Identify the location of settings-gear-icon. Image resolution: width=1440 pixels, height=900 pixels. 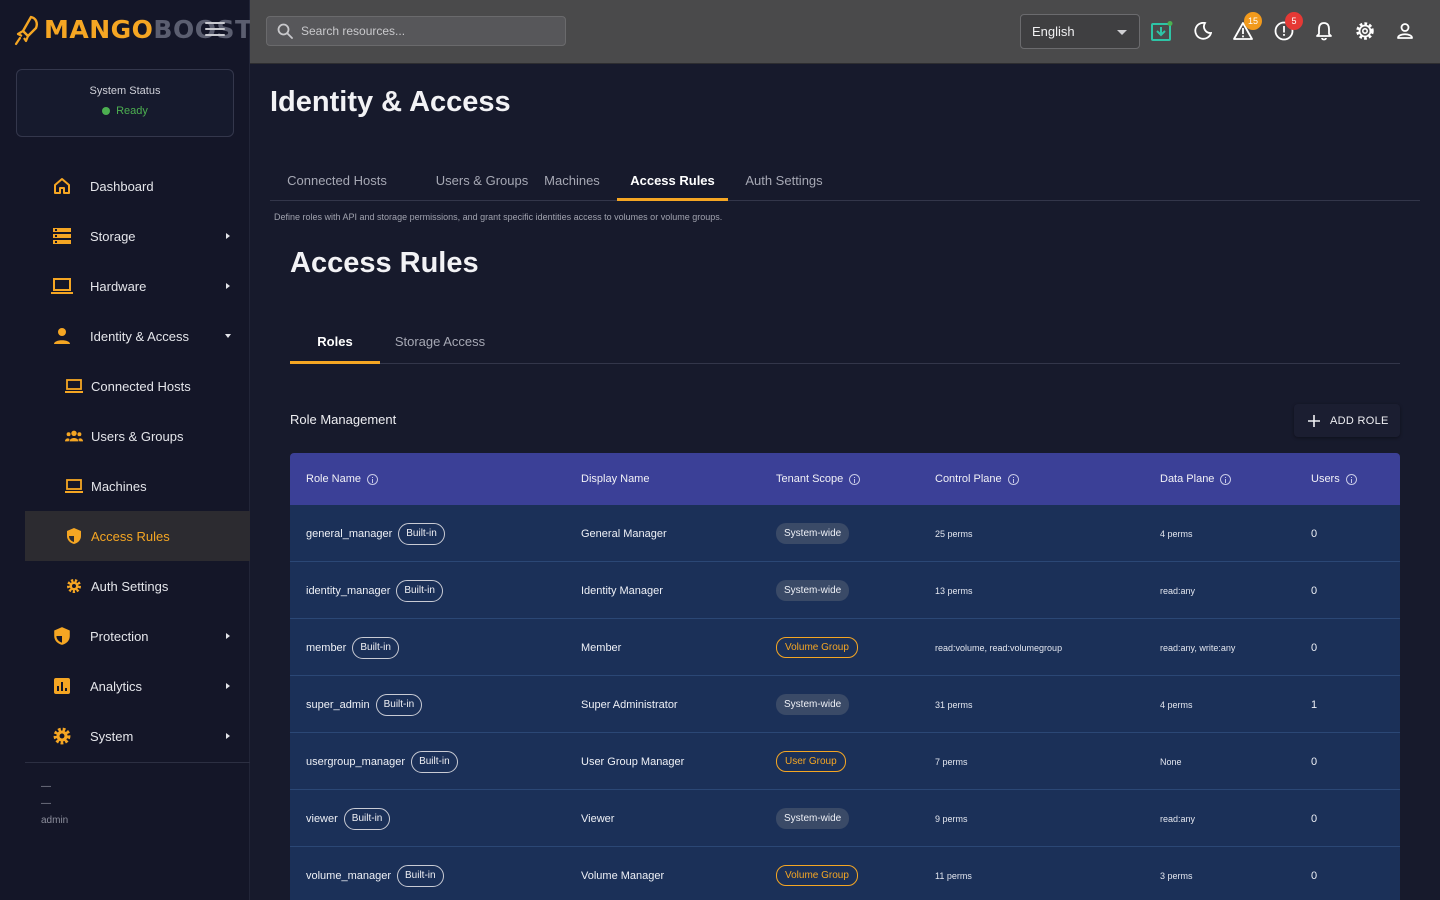
(1365, 31).